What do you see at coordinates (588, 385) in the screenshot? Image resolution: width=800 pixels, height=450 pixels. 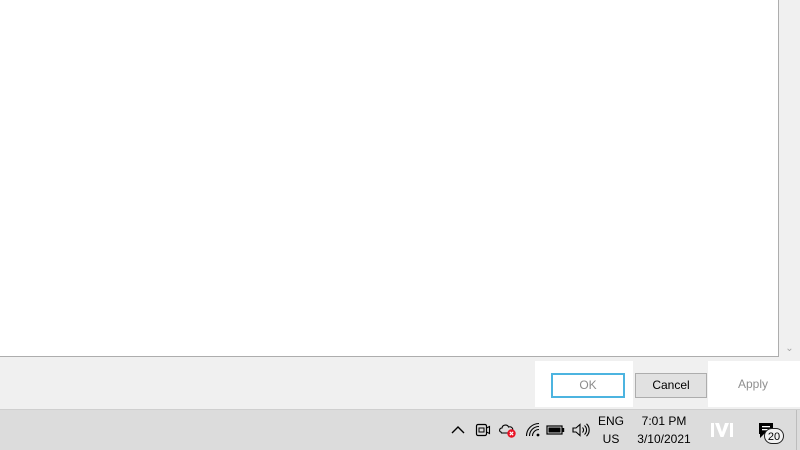 I see `ok-button: OK` at bounding box center [588, 385].